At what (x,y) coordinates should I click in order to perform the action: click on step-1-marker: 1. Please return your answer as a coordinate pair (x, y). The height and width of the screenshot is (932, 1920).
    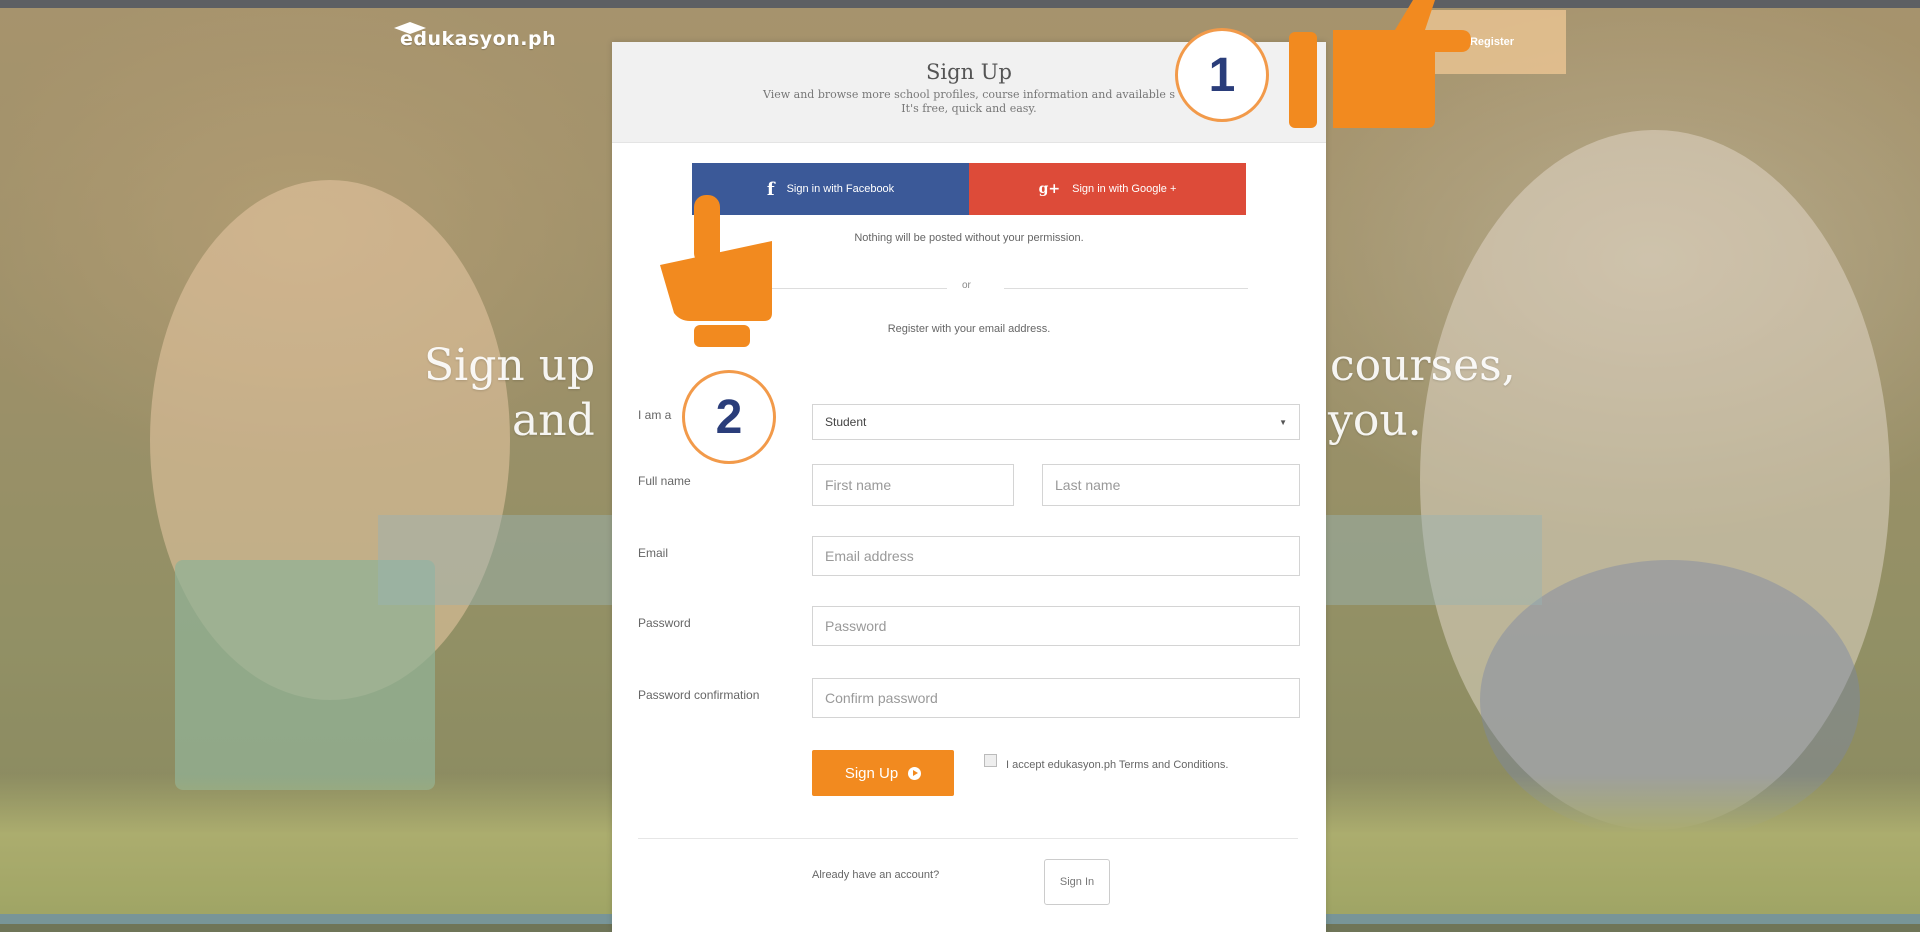
    Looking at the image, I should click on (1222, 75).